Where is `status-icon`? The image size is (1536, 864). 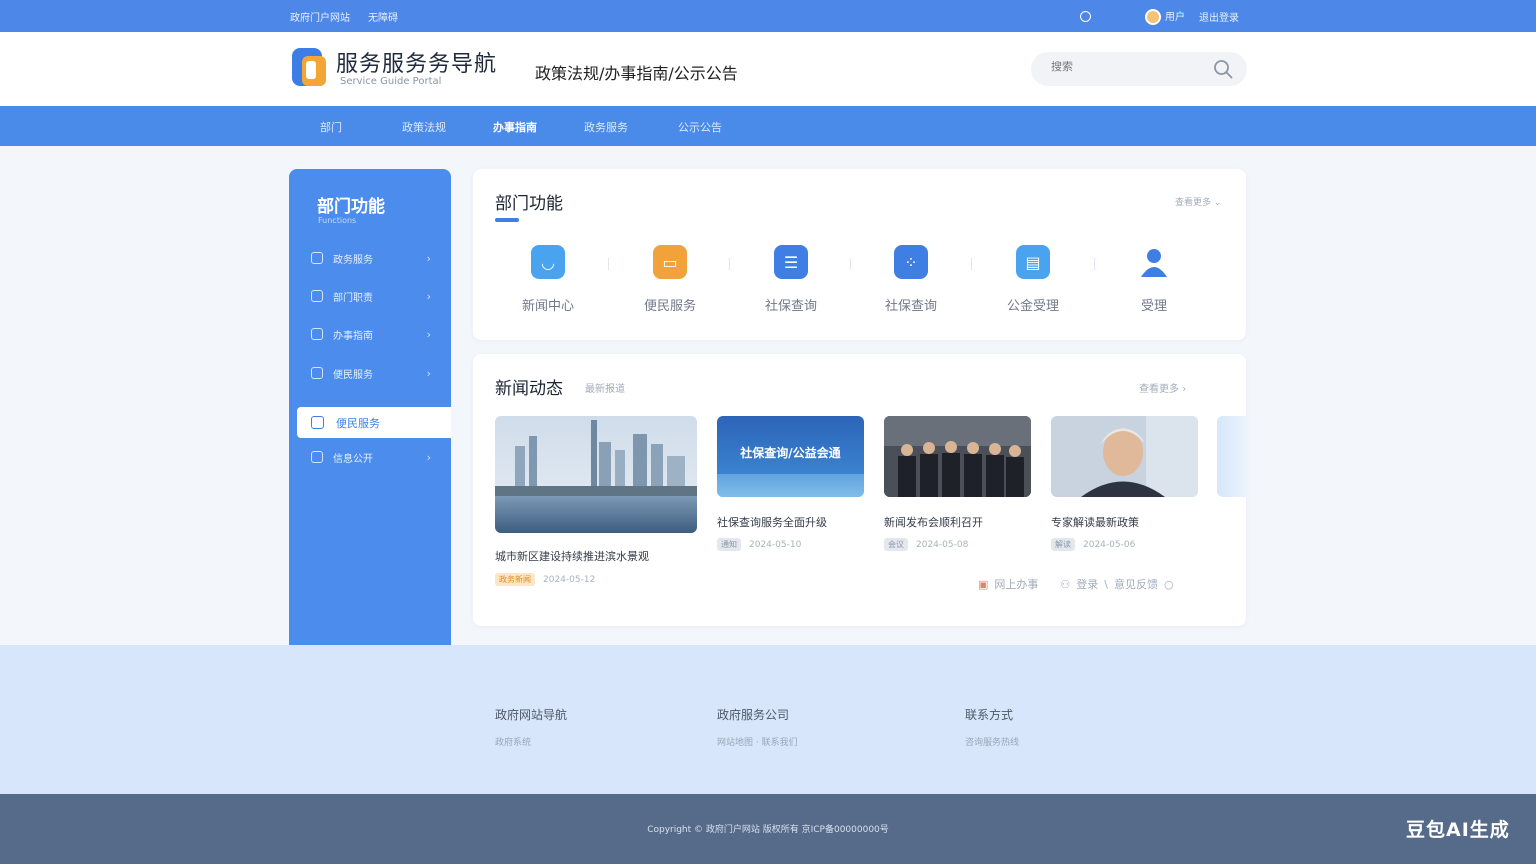
status-icon is located at coordinates (1085, 16).